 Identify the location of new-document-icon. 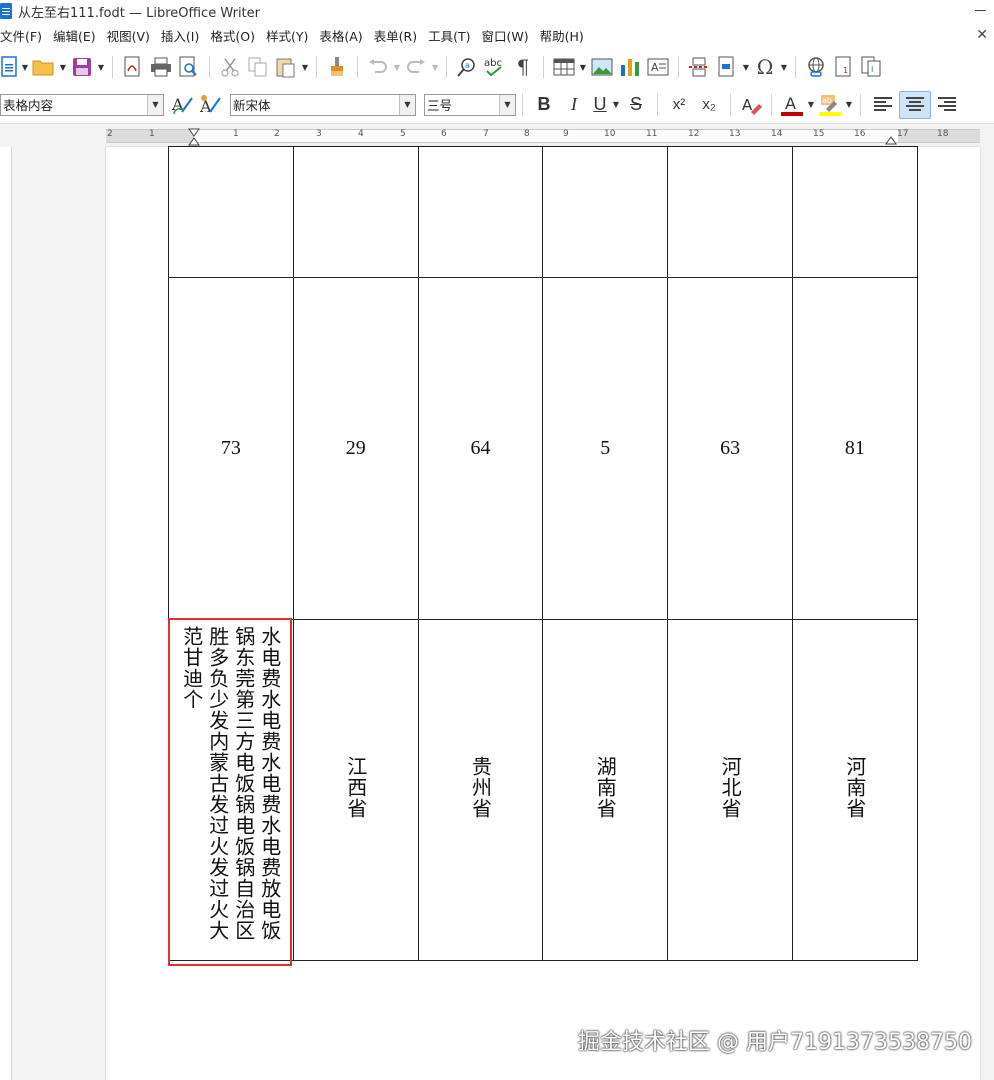
(10, 67).